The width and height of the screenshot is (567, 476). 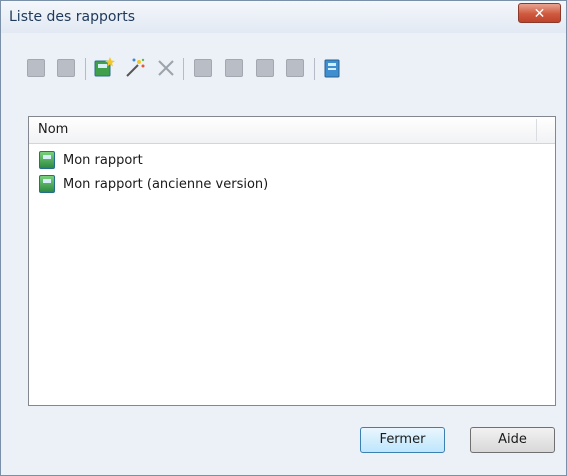 I want to click on new-report-icon, so click(x=104, y=67).